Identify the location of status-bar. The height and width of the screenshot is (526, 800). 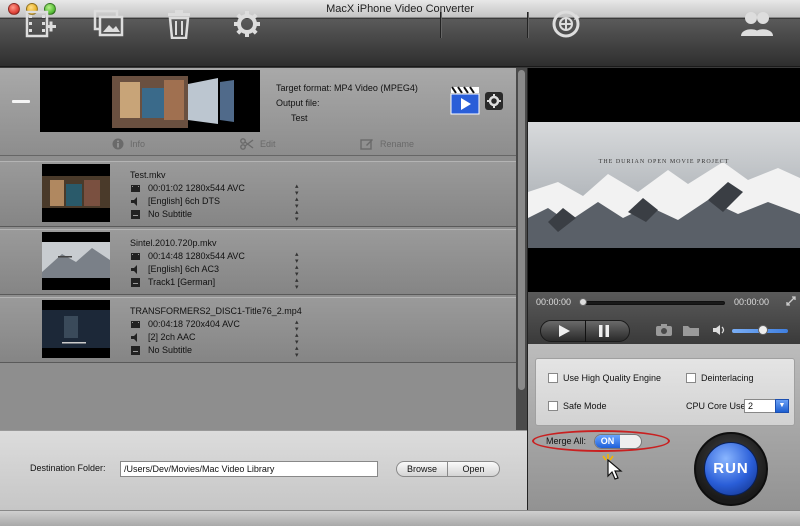
(400, 518).